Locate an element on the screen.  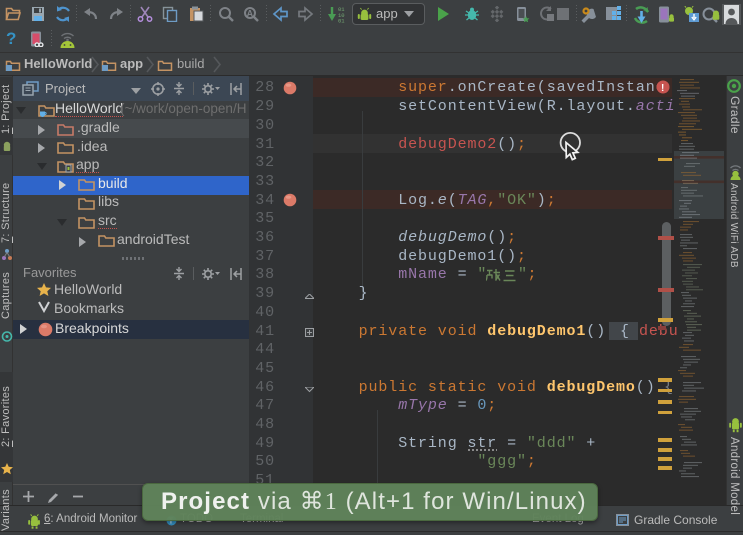
svg-text: A is located at coordinates (250, 14).